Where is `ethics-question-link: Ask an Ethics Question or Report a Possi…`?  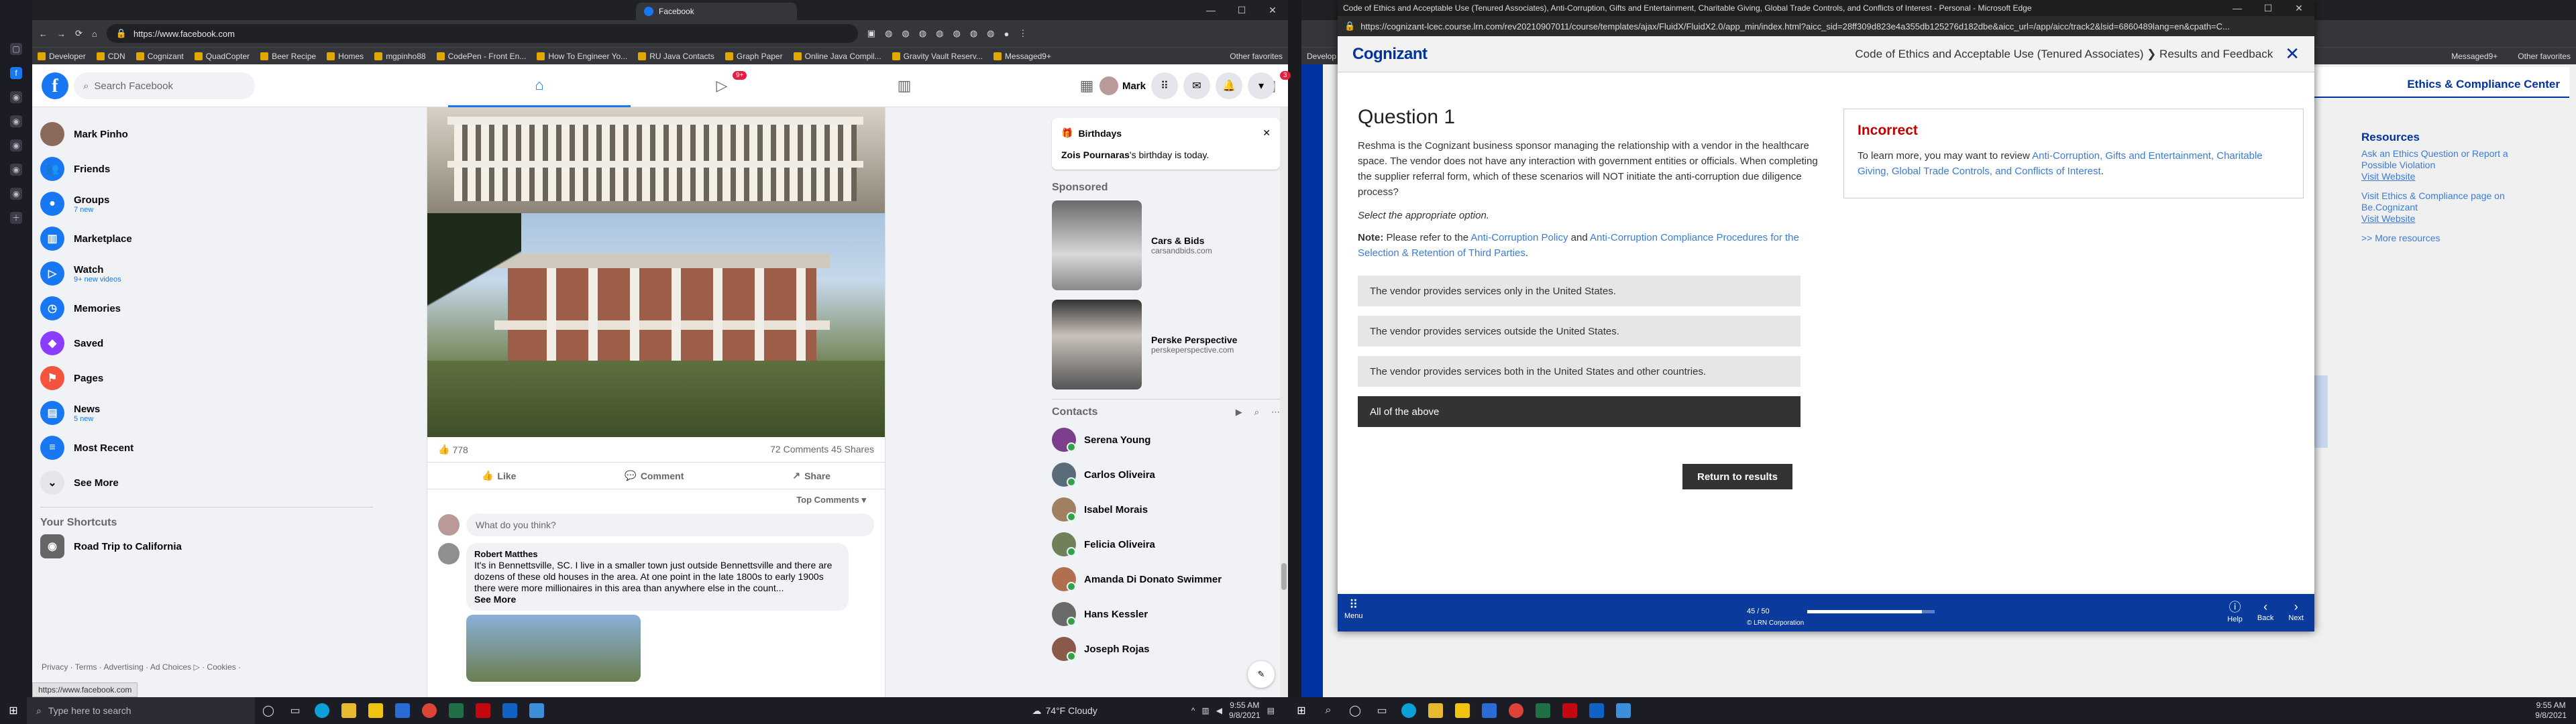 ethics-question-link: Ask an Ethics Question or Report a Possi… is located at coordinates (2445, 159).